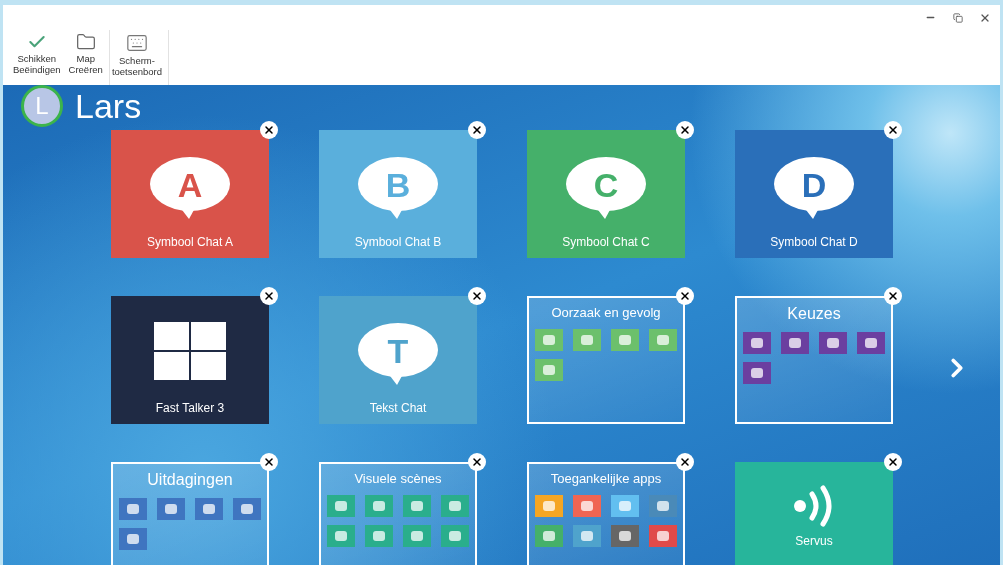 Image resolution: width=1003 pixels, height=565 pixels. Describe the element at coordinates (814, 185) in the screenshot. I see `bubble-letter: D` at that location.